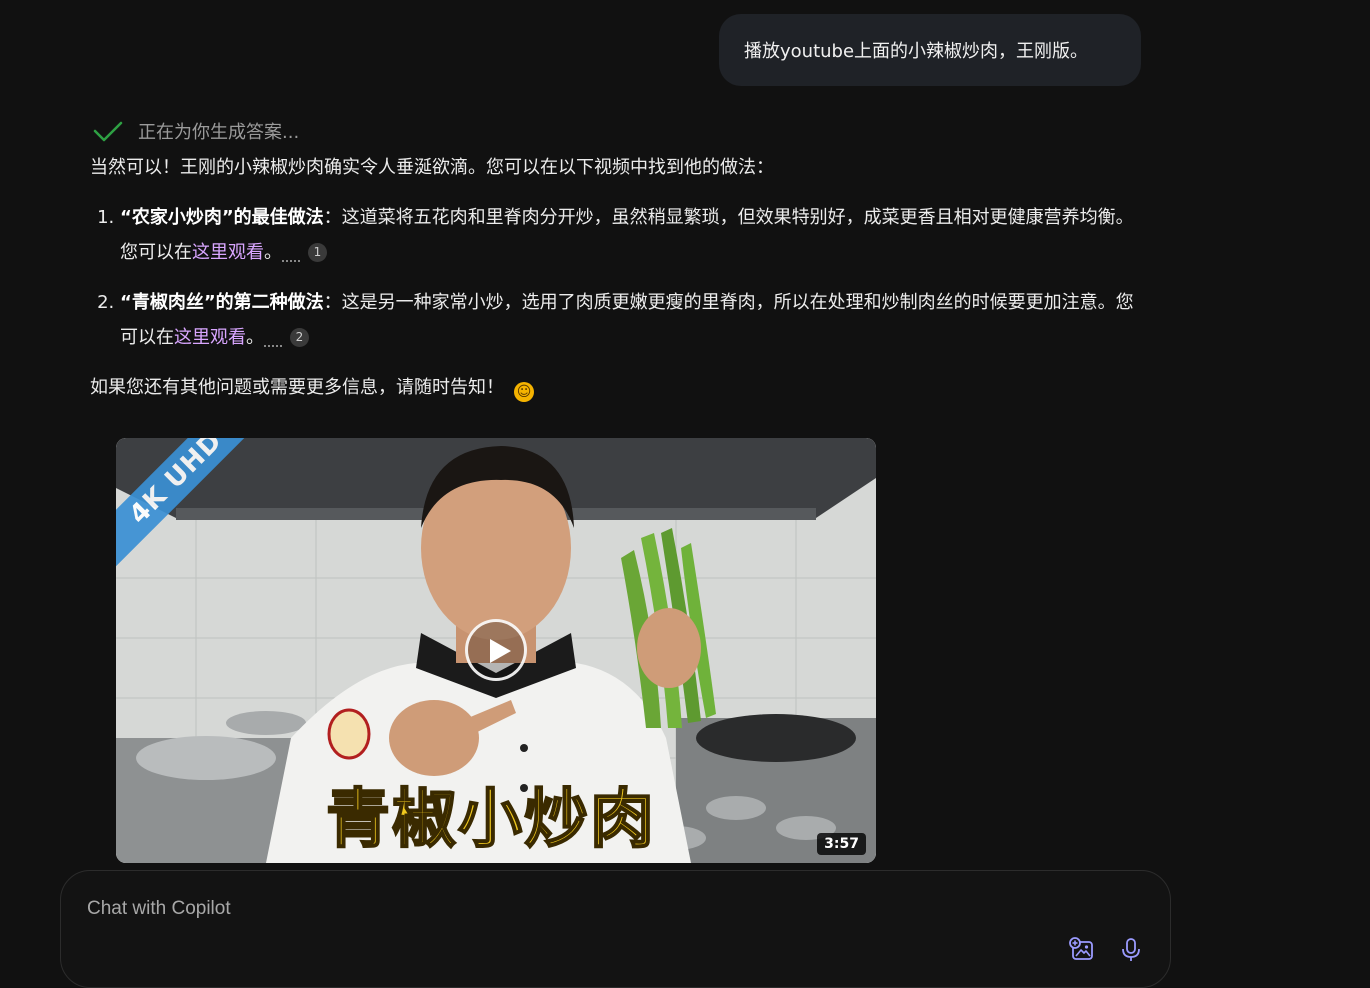  I want to click on microphone-button, so click(1131, 950).